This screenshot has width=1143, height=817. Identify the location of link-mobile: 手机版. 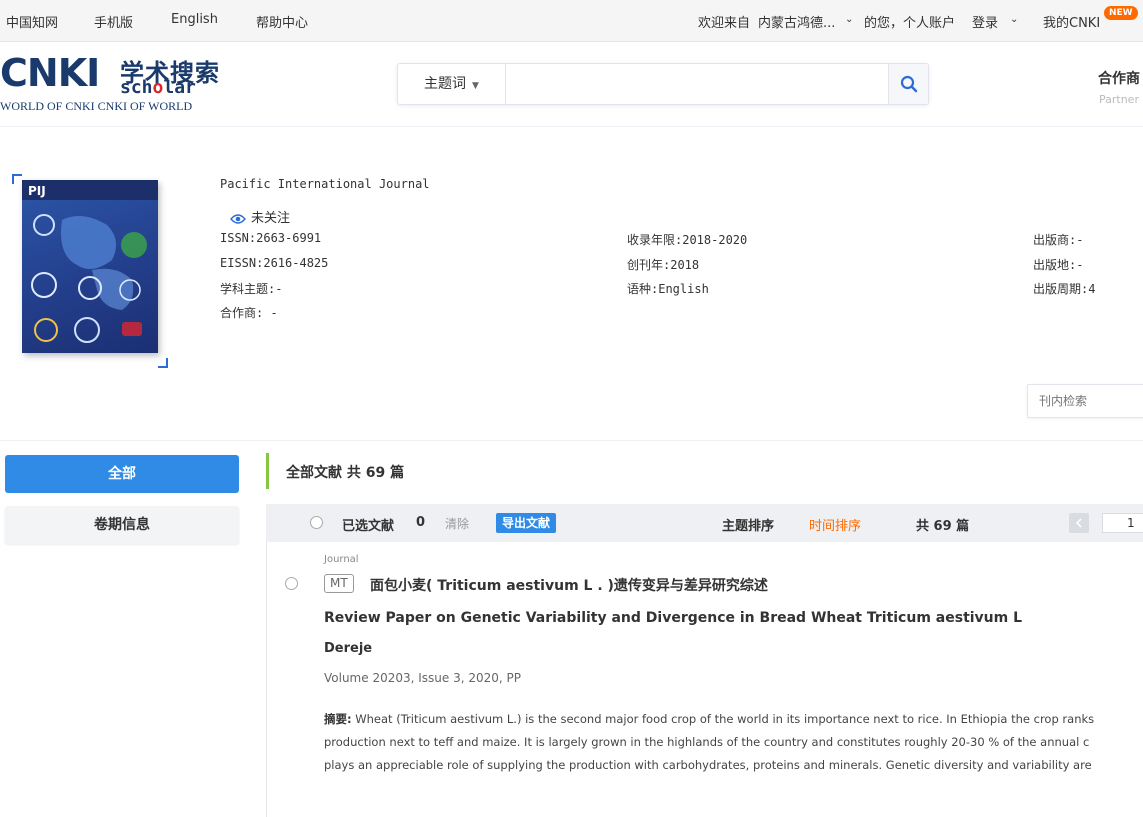
(113, 21).